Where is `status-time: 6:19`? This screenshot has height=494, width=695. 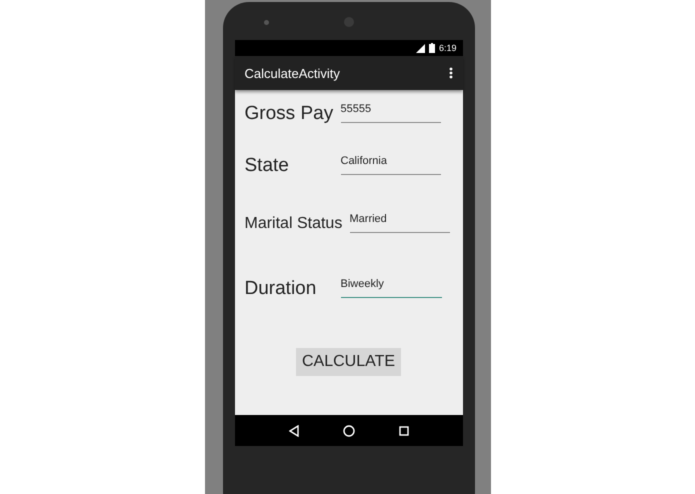 status-time: 6:19 is located at coordinates (447, 48).